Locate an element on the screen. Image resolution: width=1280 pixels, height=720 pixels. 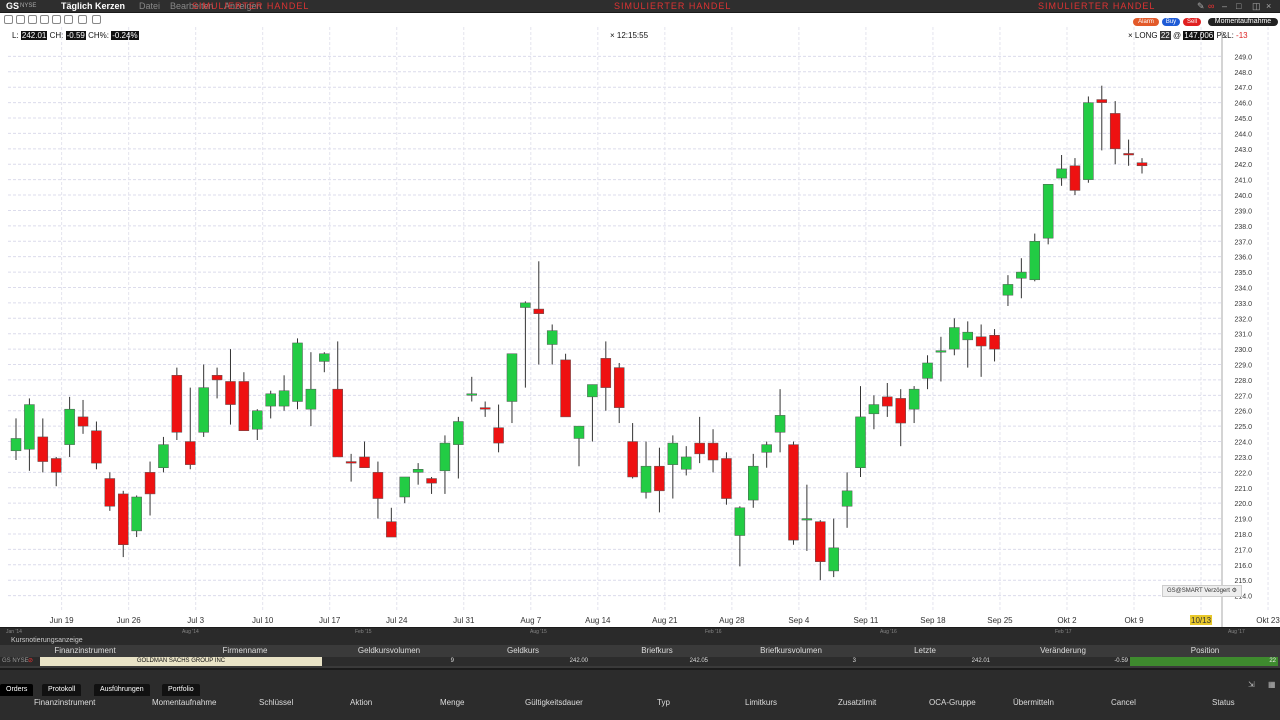
quote-change: -0.59 is located at coordinates (1061, 661).